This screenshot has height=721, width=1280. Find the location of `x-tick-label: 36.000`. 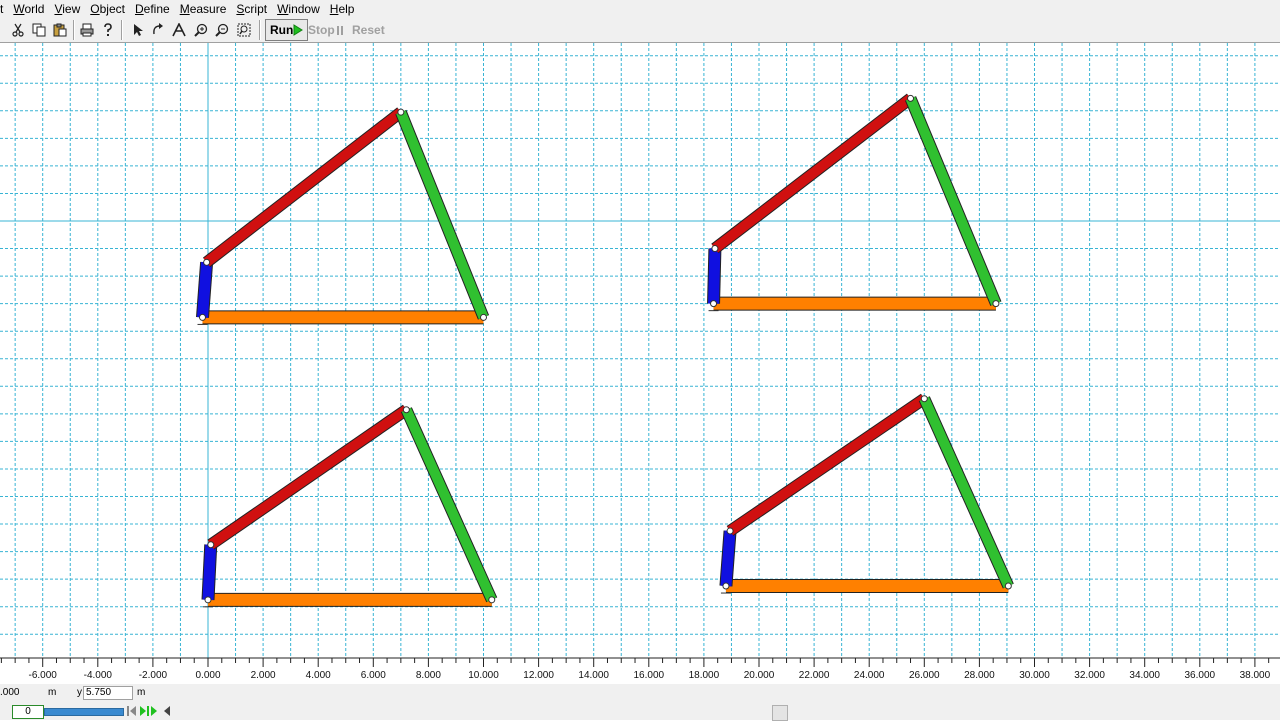

x-tick-label: 36.000 is located at coordinates (1200, 675).